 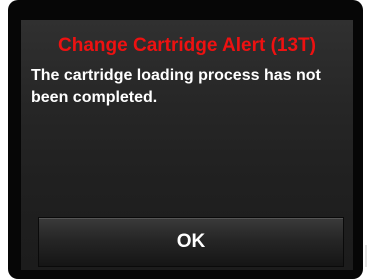 I want to click on edge-mark, so click(x=366, y=256).